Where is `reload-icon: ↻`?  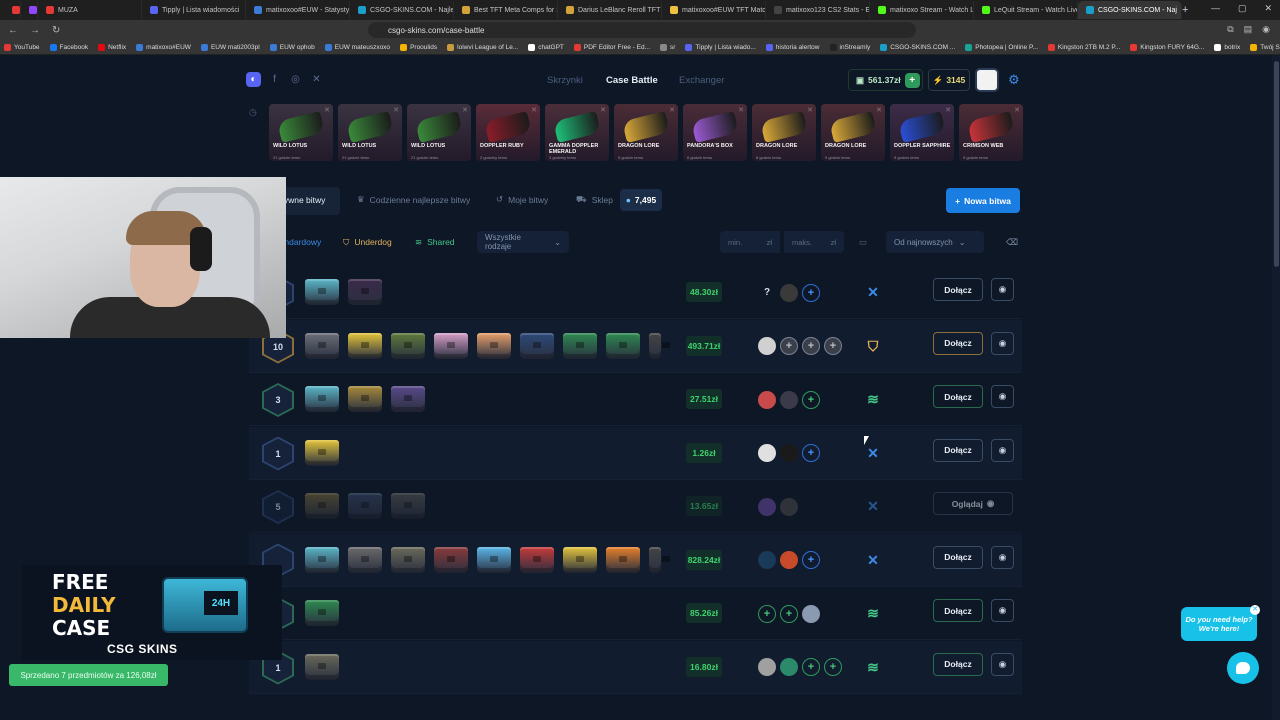
reload-icon: ↻ is located at coordinates (56, 30).